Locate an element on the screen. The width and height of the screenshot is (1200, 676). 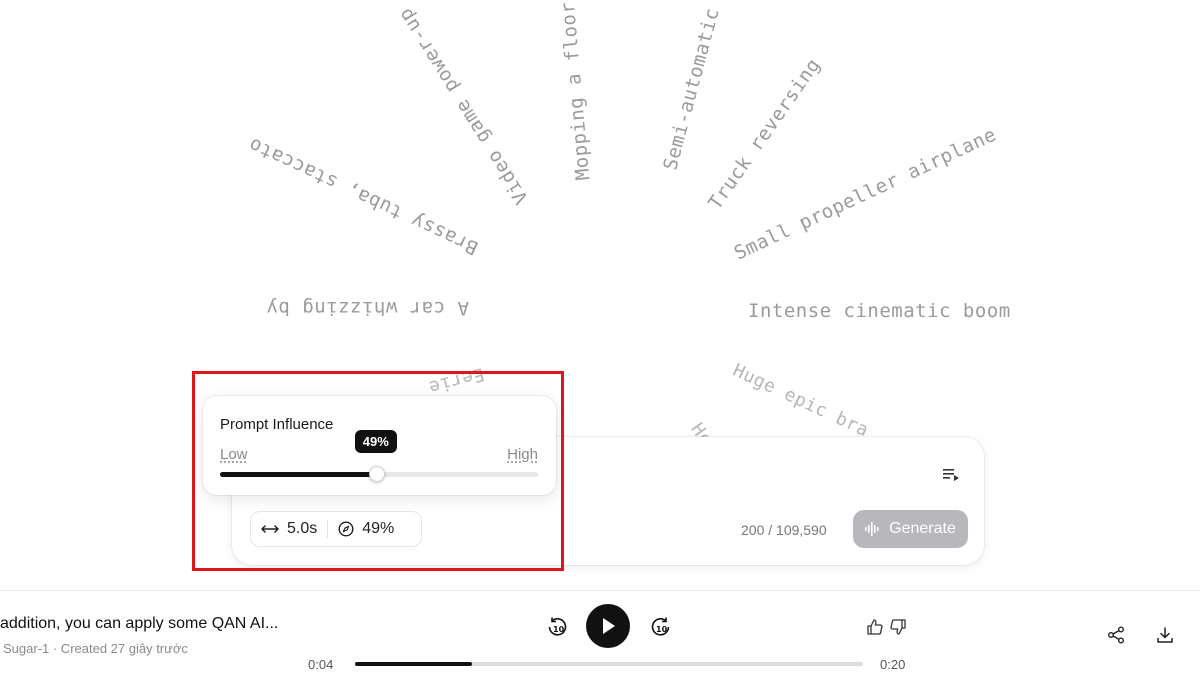
generate-label: Generate is located at coordinates (922, 528).